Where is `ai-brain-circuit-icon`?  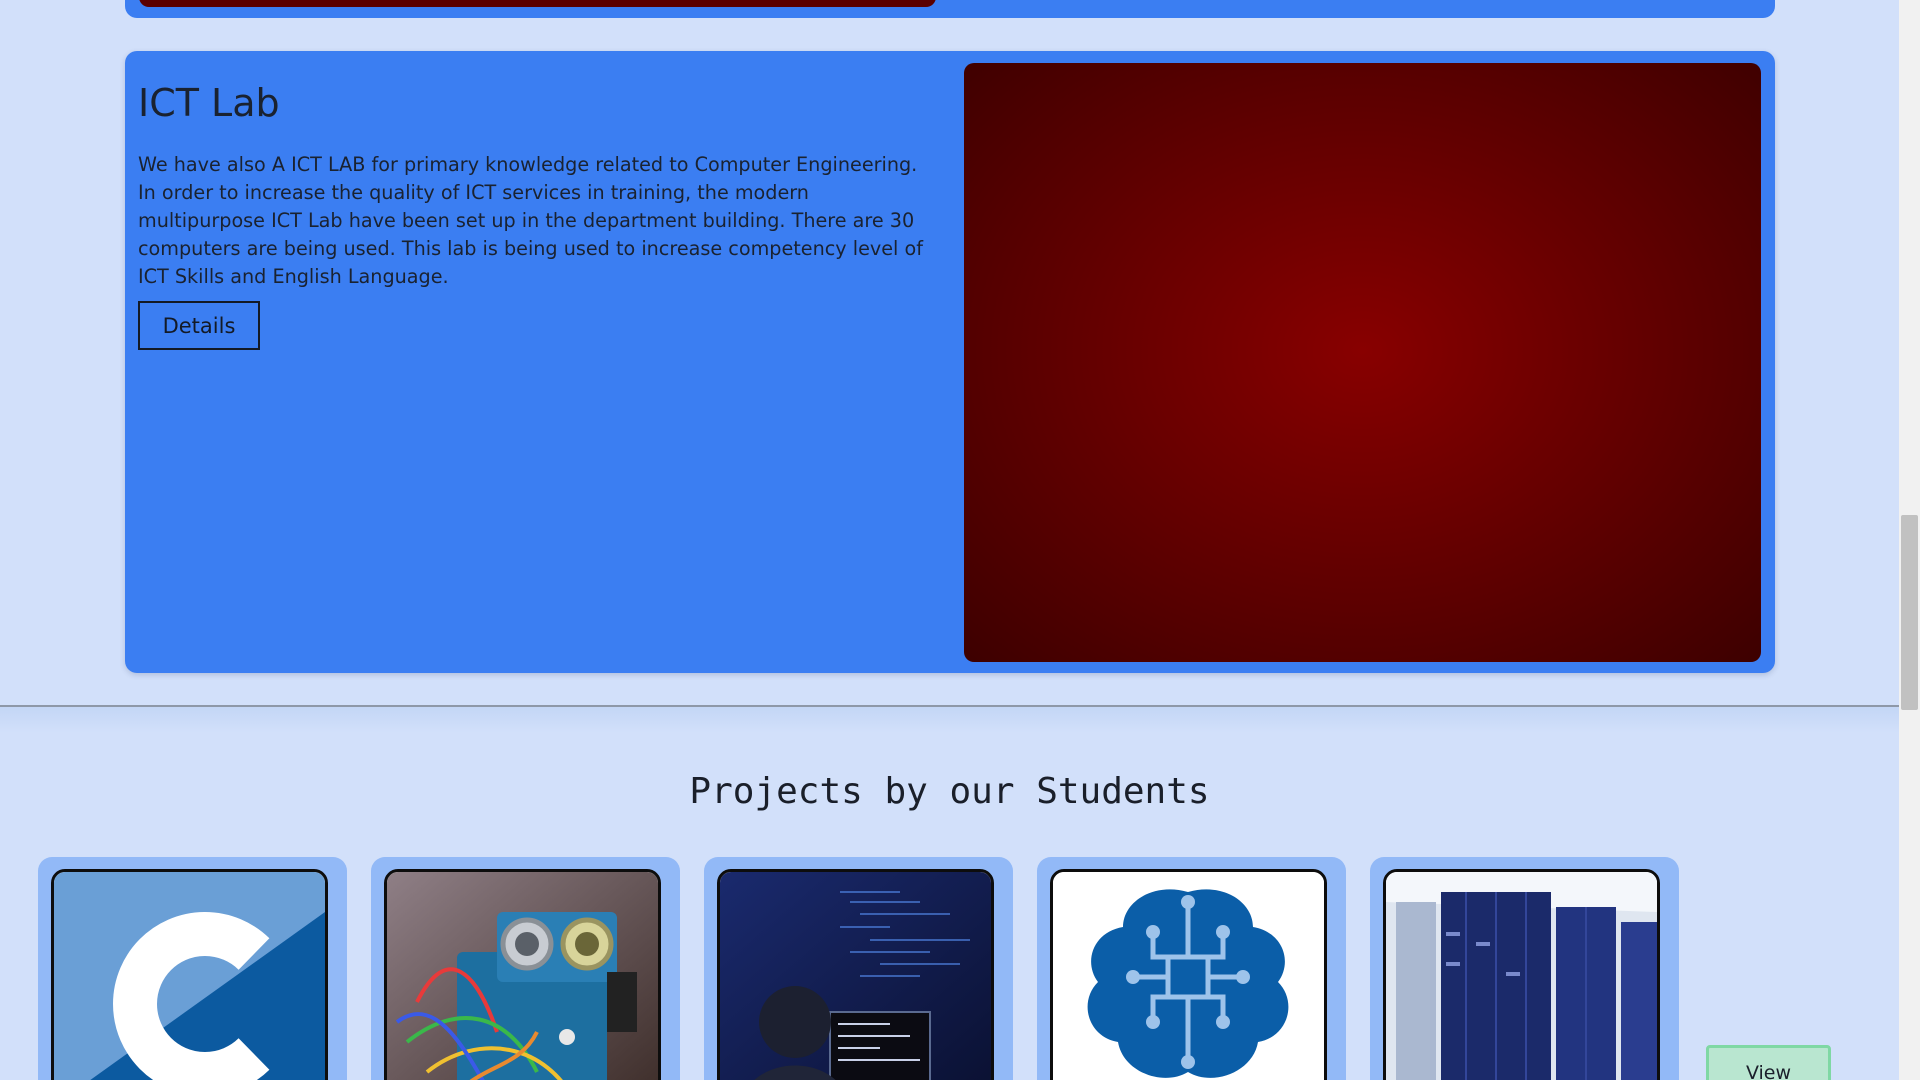
ai-brain-circuit-icon is located at coordinates (1188, 976).